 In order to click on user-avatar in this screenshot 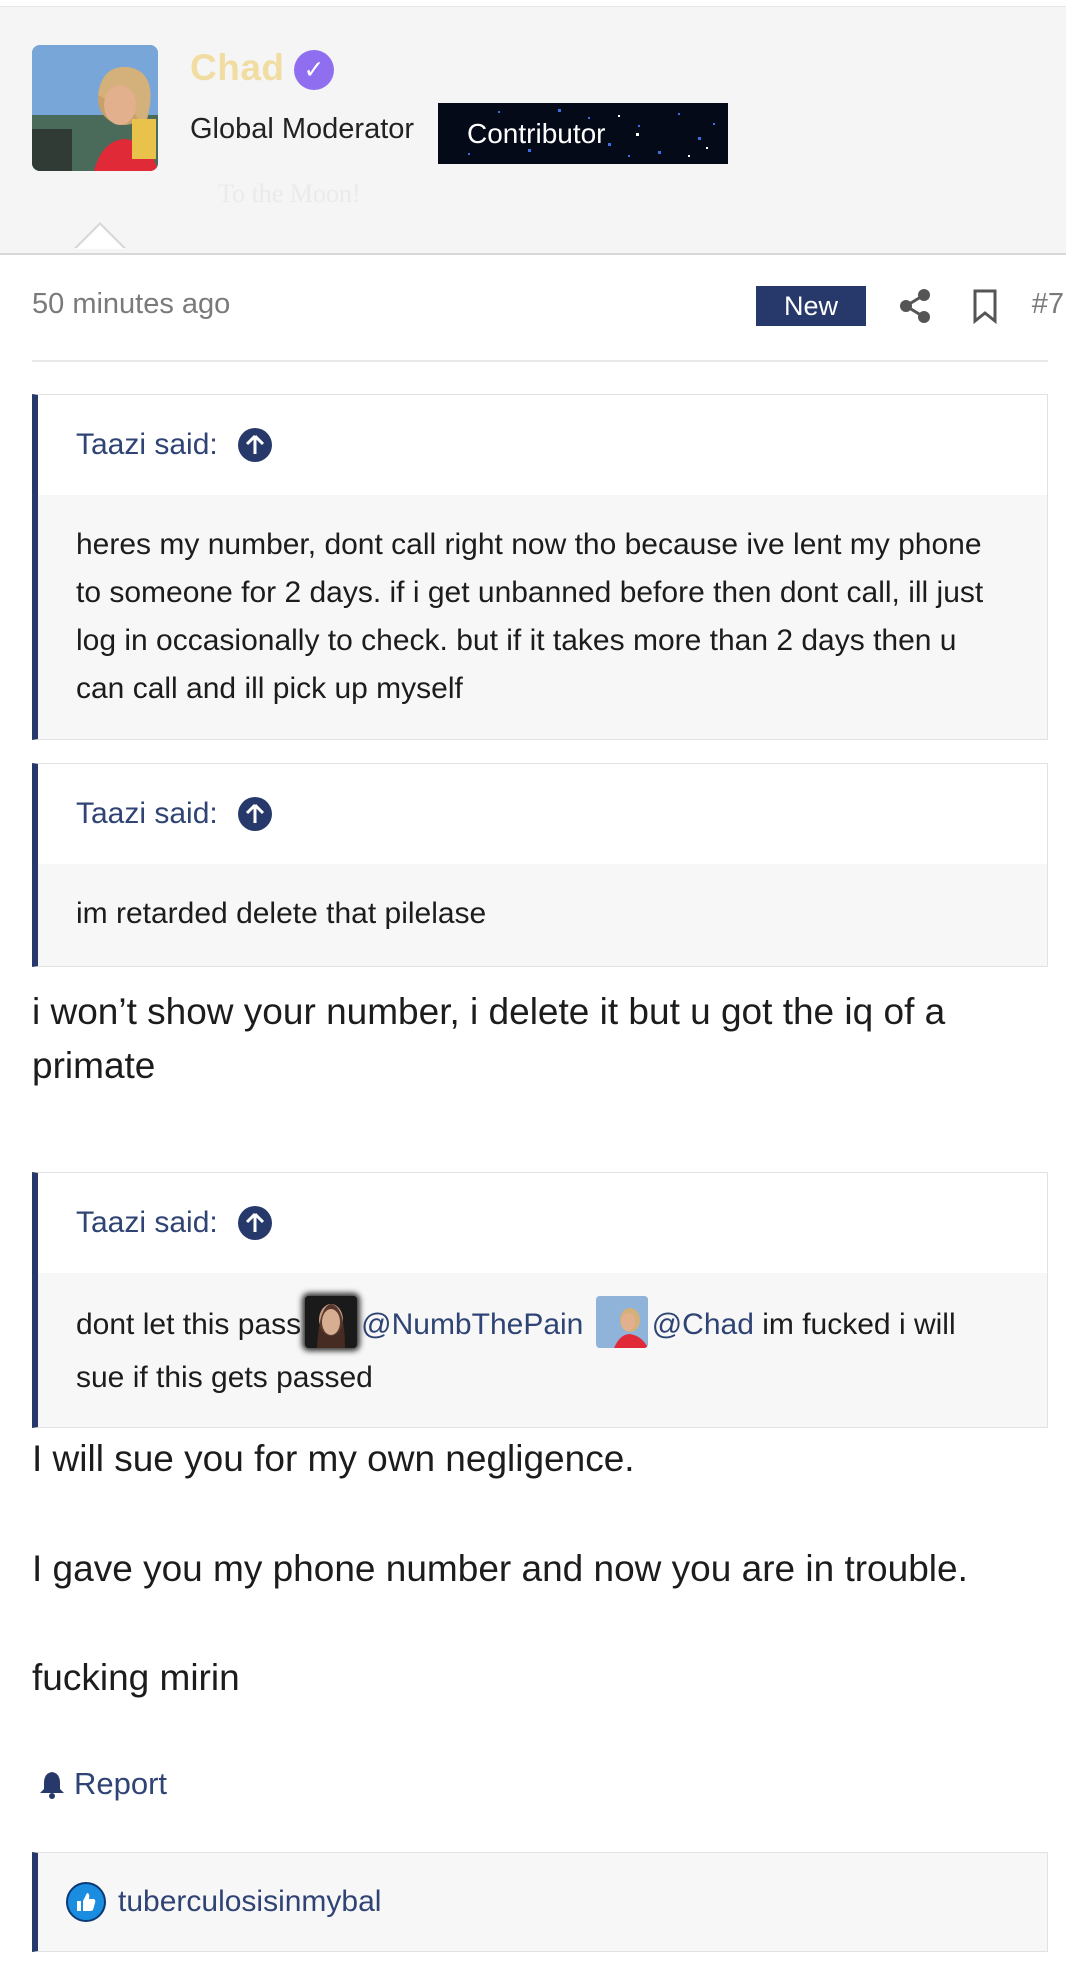, I will do `click(95, 108)`.